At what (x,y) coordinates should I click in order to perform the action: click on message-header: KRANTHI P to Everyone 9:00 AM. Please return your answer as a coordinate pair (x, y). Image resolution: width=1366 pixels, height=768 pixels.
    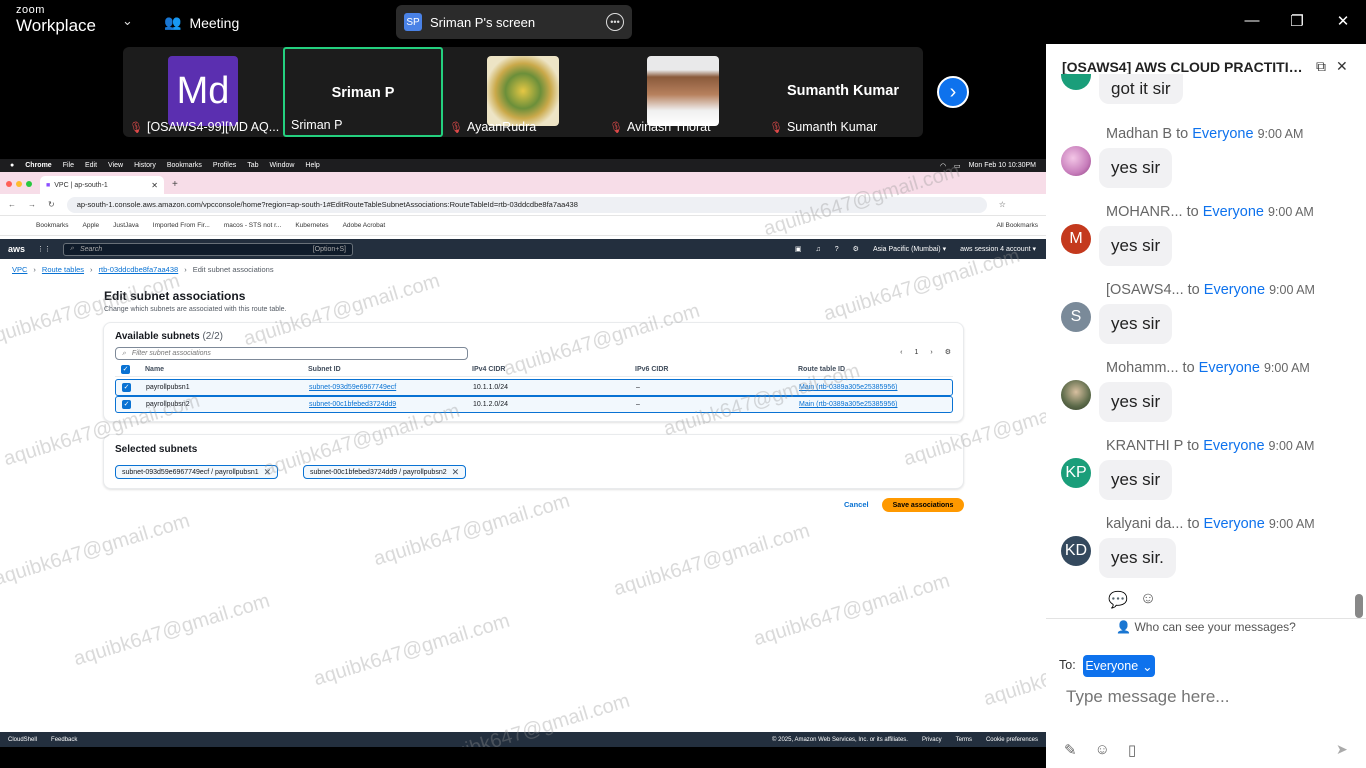
    Looking at the image, I should click on (1210, 446).